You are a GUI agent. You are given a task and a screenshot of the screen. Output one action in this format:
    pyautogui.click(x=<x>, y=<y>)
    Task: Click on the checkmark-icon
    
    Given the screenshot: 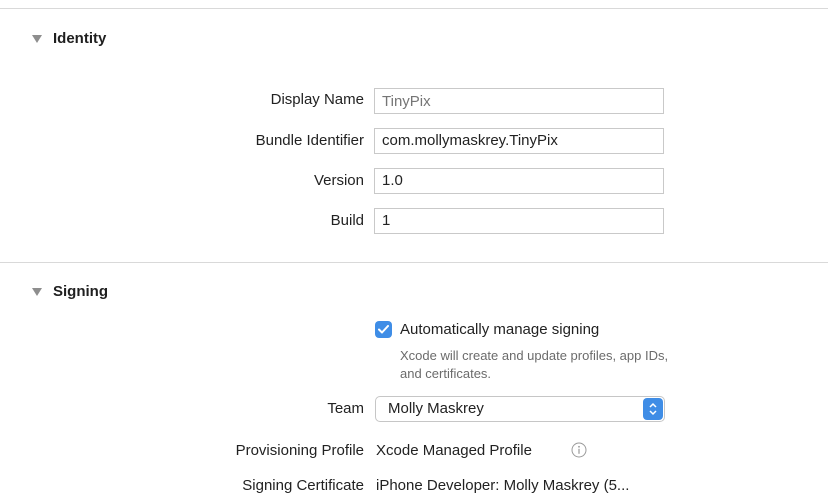 What is the action you would take?
    pyautogui.click(x=383, y=329)
    